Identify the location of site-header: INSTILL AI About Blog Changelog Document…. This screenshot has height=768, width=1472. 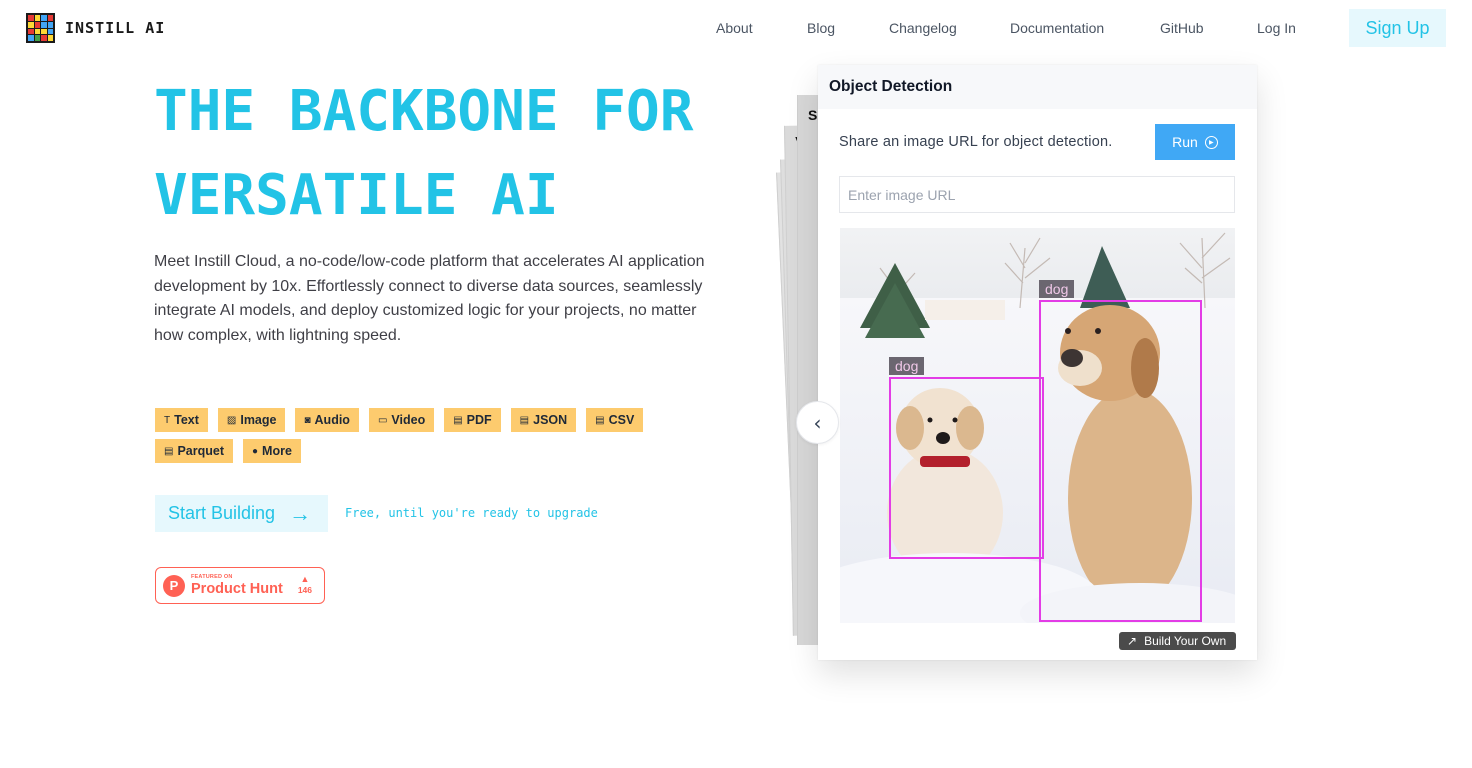
(736, 28).